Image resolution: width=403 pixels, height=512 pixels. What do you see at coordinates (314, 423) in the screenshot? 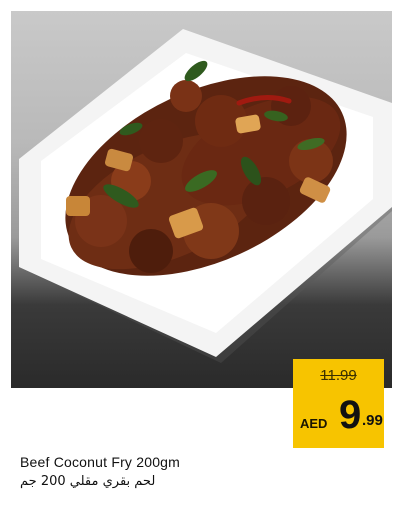
I see `currency-label: AED` at bounding box center [314, 423].